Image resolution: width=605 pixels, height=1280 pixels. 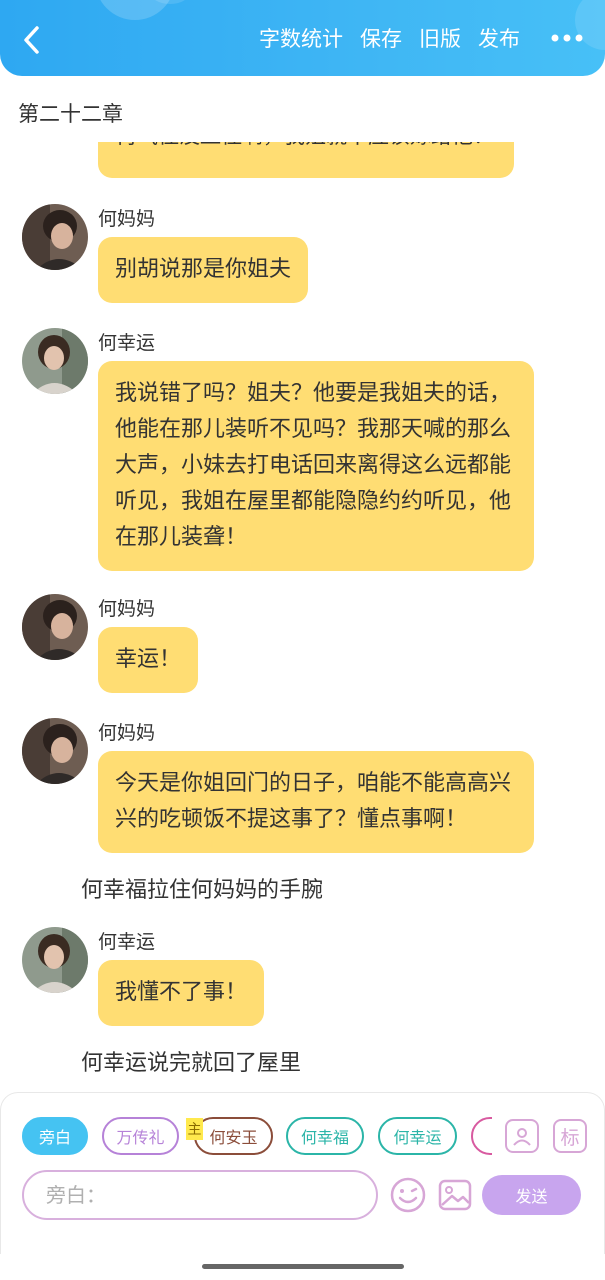 I want to click on chevron-left-icon, so click(x=31, y=40).